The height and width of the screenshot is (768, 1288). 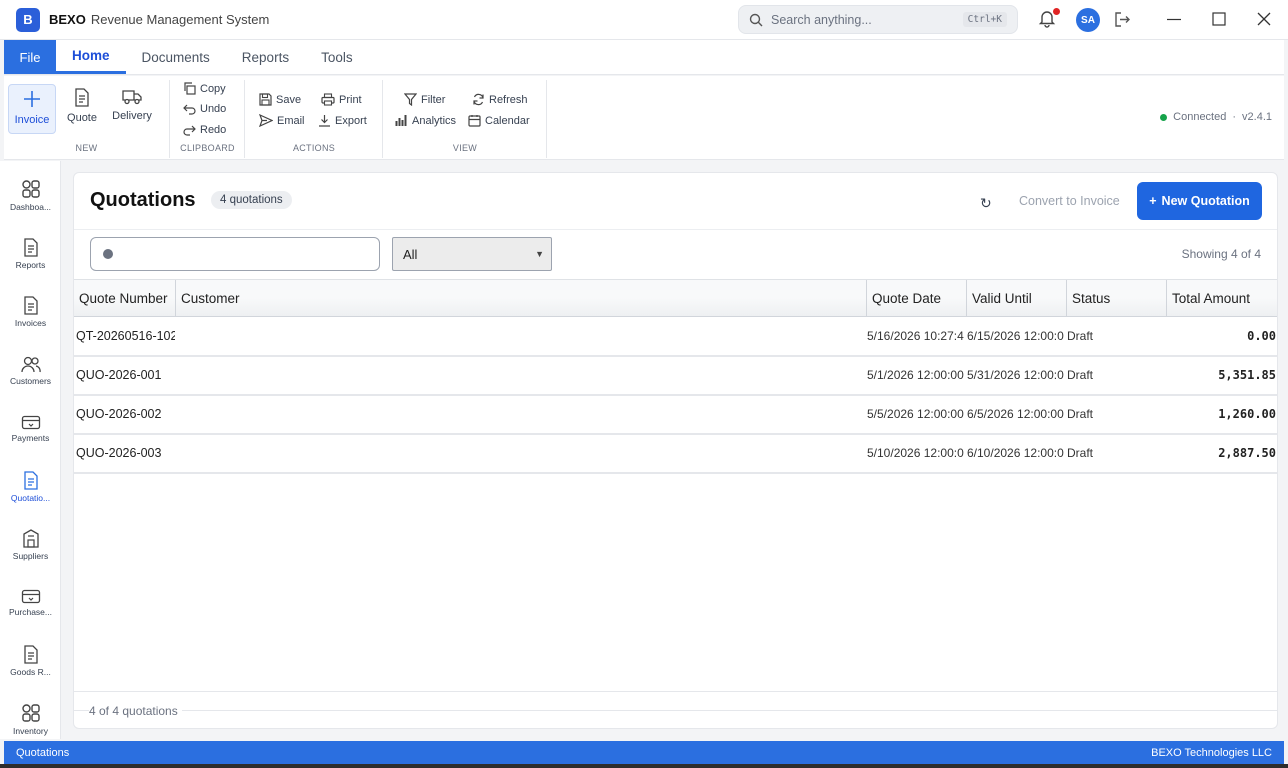 I want to click on tab-home: Home, so click(x=91, y=57).